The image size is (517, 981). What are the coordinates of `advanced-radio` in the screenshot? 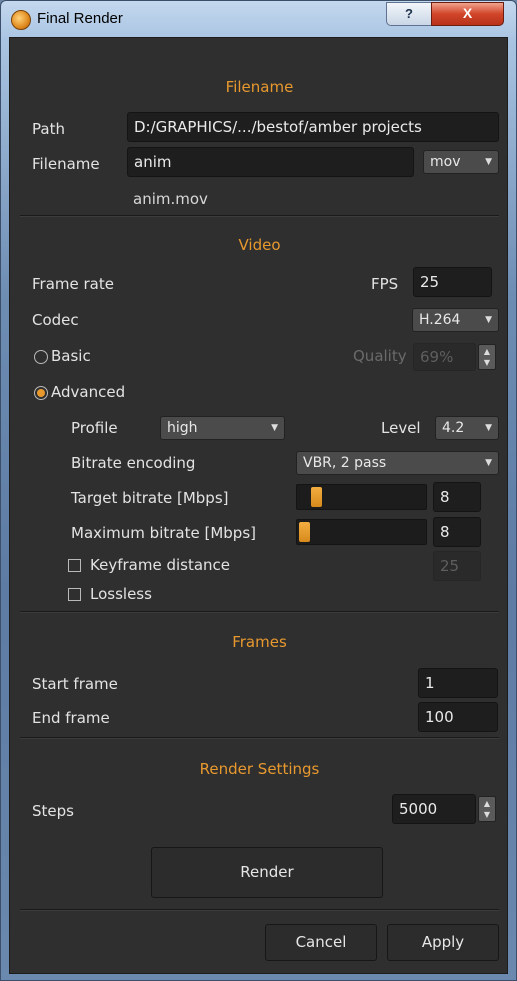 It's located at (41, 393).